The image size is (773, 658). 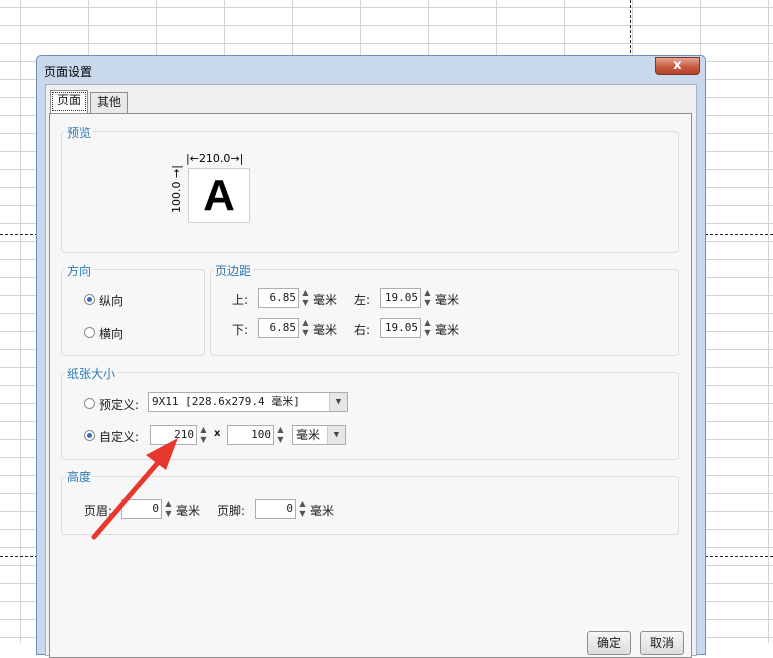 I want to click on tab-page: 页面, so click(x=69, y=101).